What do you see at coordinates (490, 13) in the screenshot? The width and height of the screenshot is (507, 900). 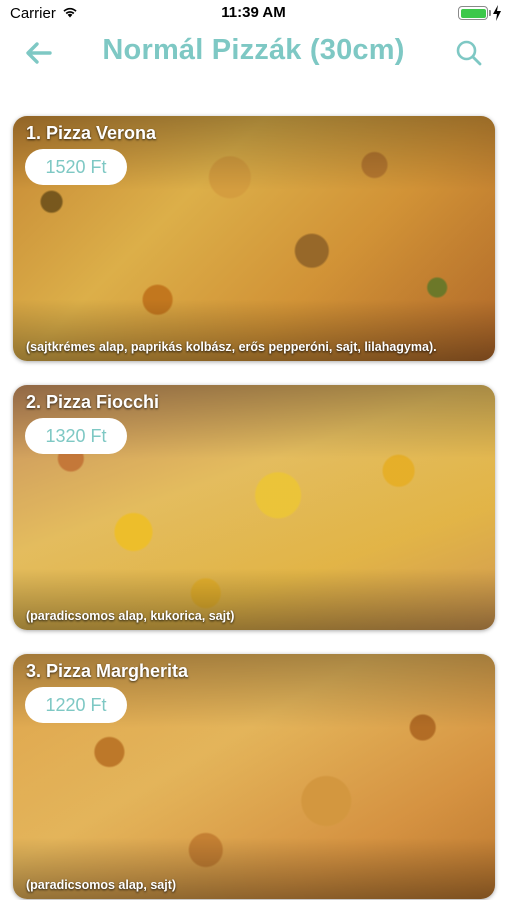 I see `battery-cap` at bounding box center [490, 13].